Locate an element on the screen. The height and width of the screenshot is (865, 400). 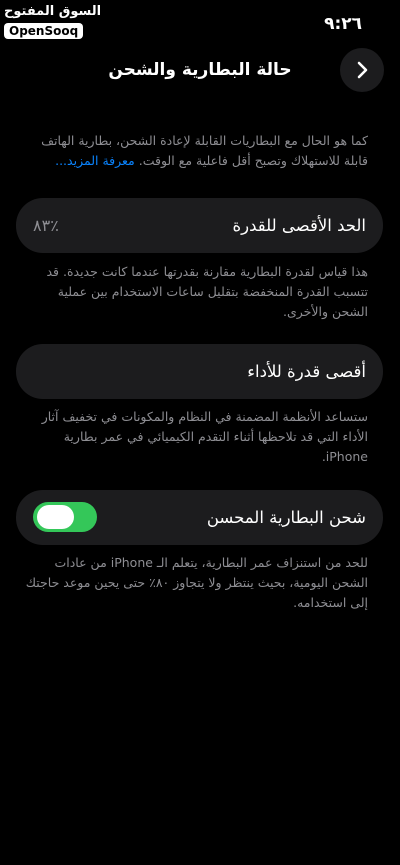
max-capacity-label: الحد الأقصى للقدرة is located at coordinates (299, 225).